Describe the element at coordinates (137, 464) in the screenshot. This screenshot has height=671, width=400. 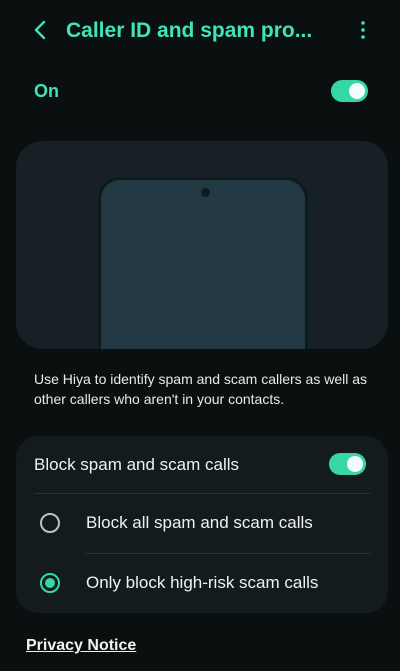
I see `block-spam-label: Block spam and scam calls` at that location.